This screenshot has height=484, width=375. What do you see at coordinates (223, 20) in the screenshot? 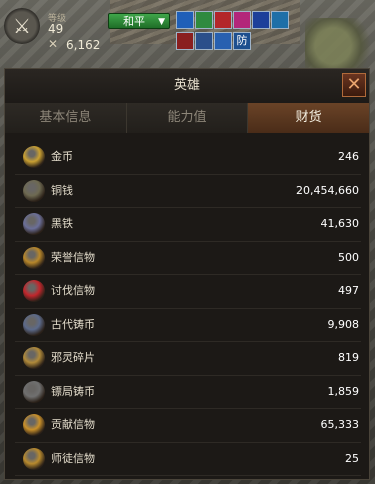
I see `red-figure-buff-icon` at bounding box center [223, 20].